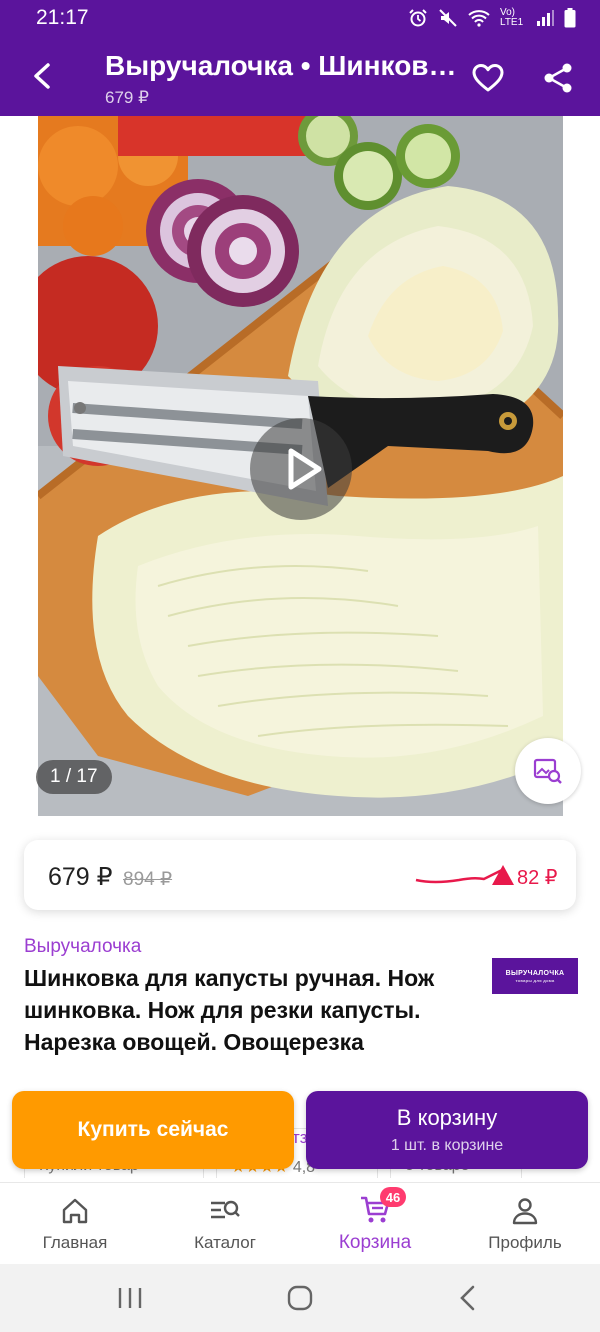 The image size is (600, 1332). Describe the element at coordinates (153, 1130) in the screenshot. I see `buy-now-button: Купить сейчас` at that location.